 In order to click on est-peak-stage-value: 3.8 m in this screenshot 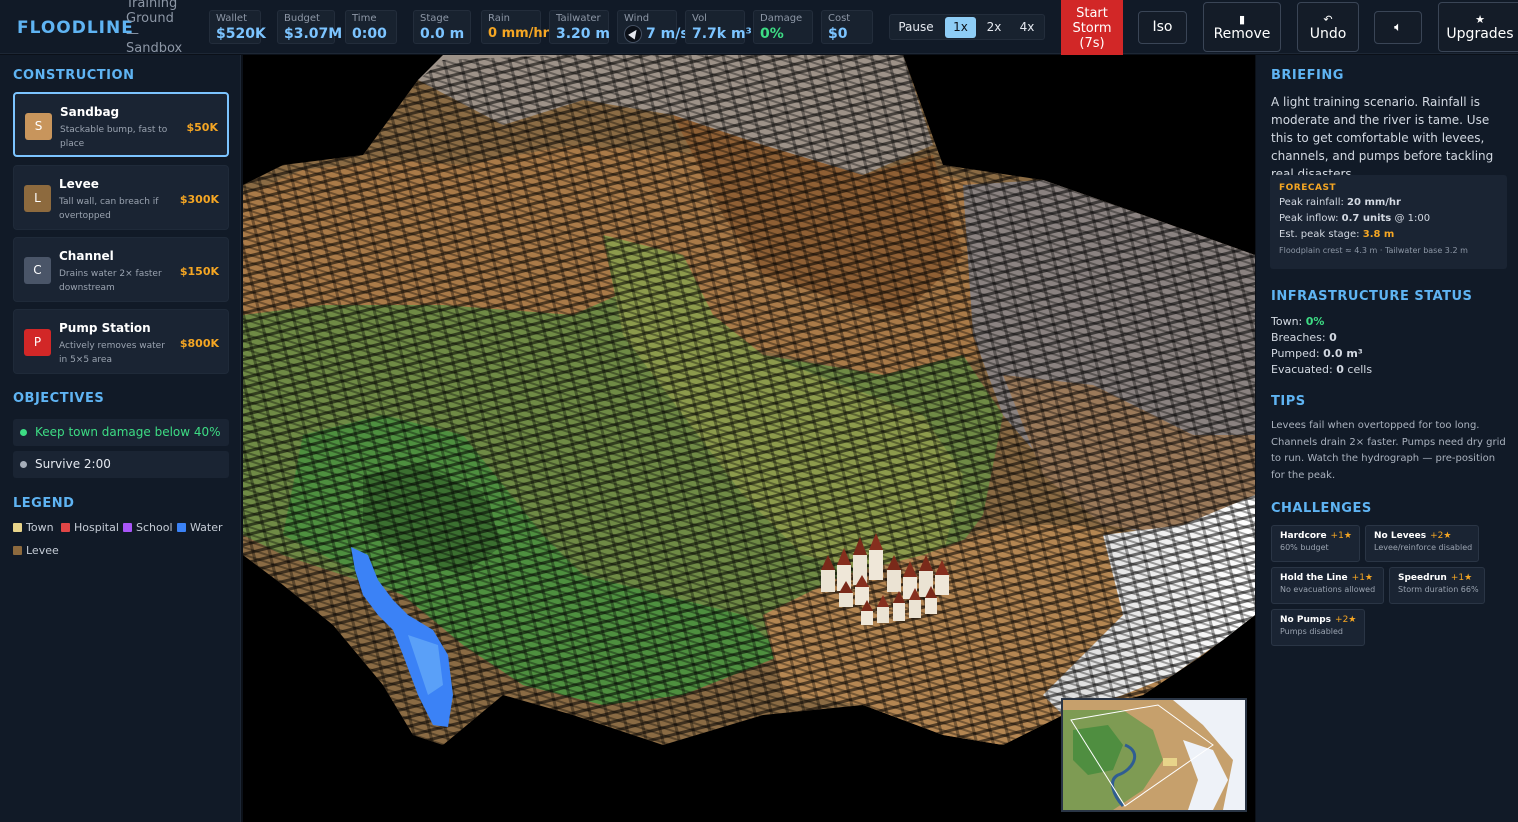, I will do `click(1378, 234)`.